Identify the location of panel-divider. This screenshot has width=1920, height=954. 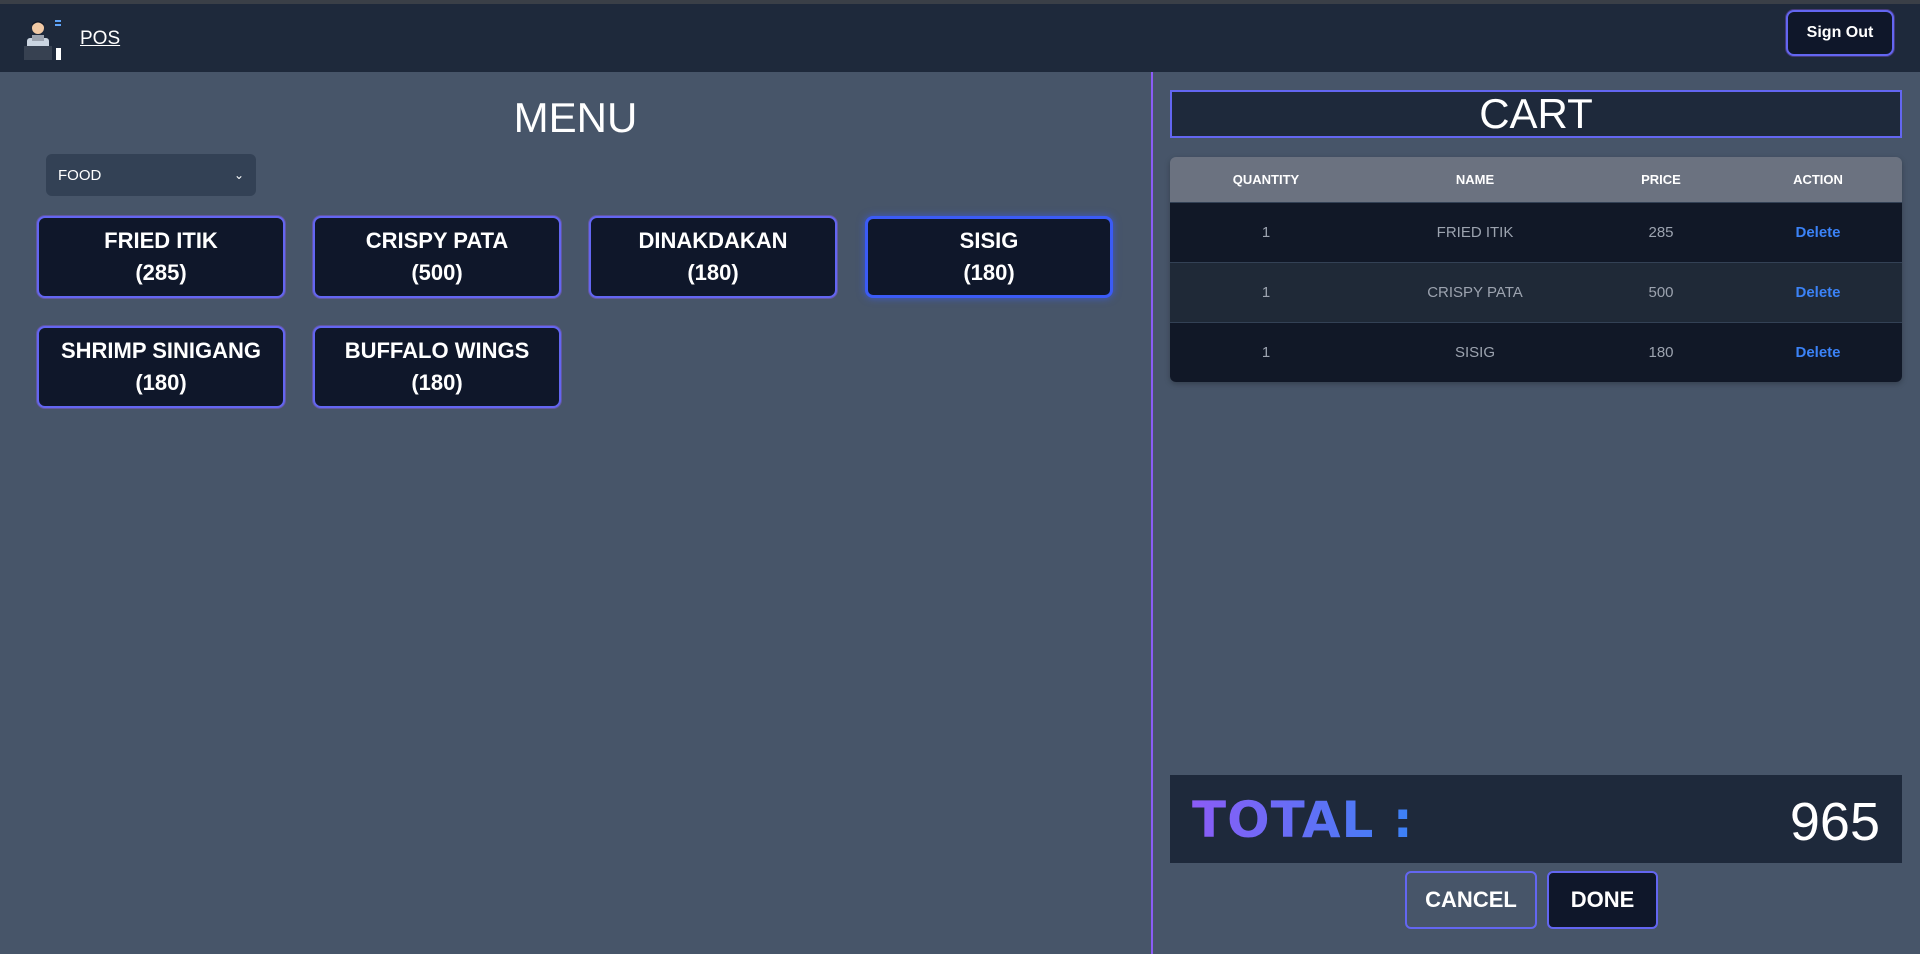
(1152, 513).